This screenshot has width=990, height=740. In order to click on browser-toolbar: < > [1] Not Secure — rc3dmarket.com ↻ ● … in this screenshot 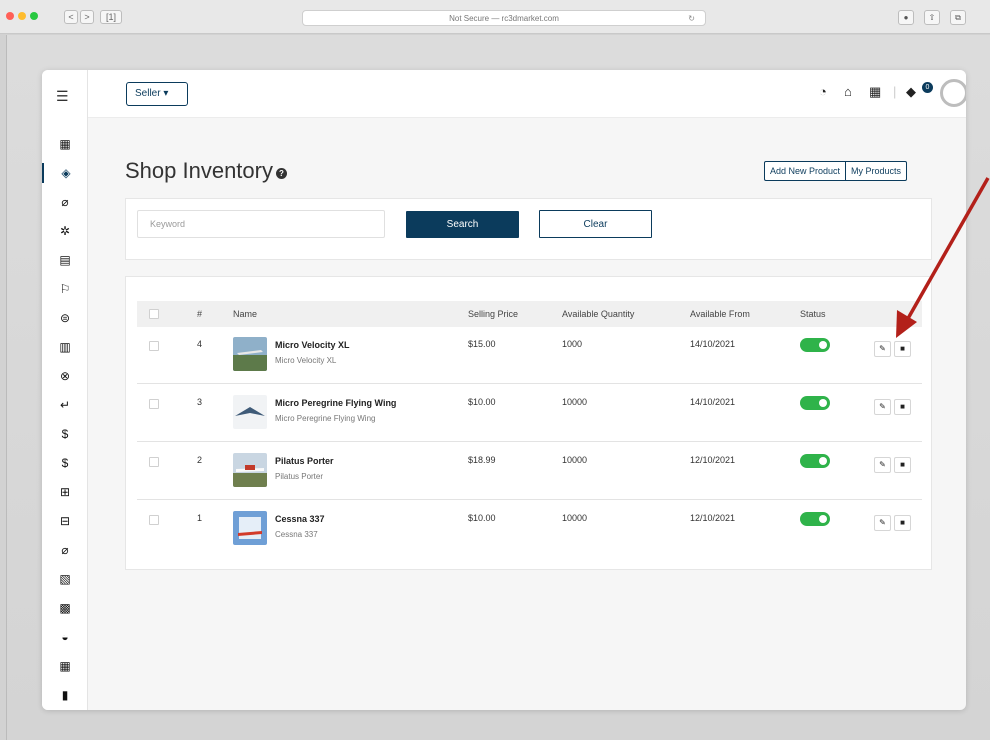, I will do `click(495, 17)`.